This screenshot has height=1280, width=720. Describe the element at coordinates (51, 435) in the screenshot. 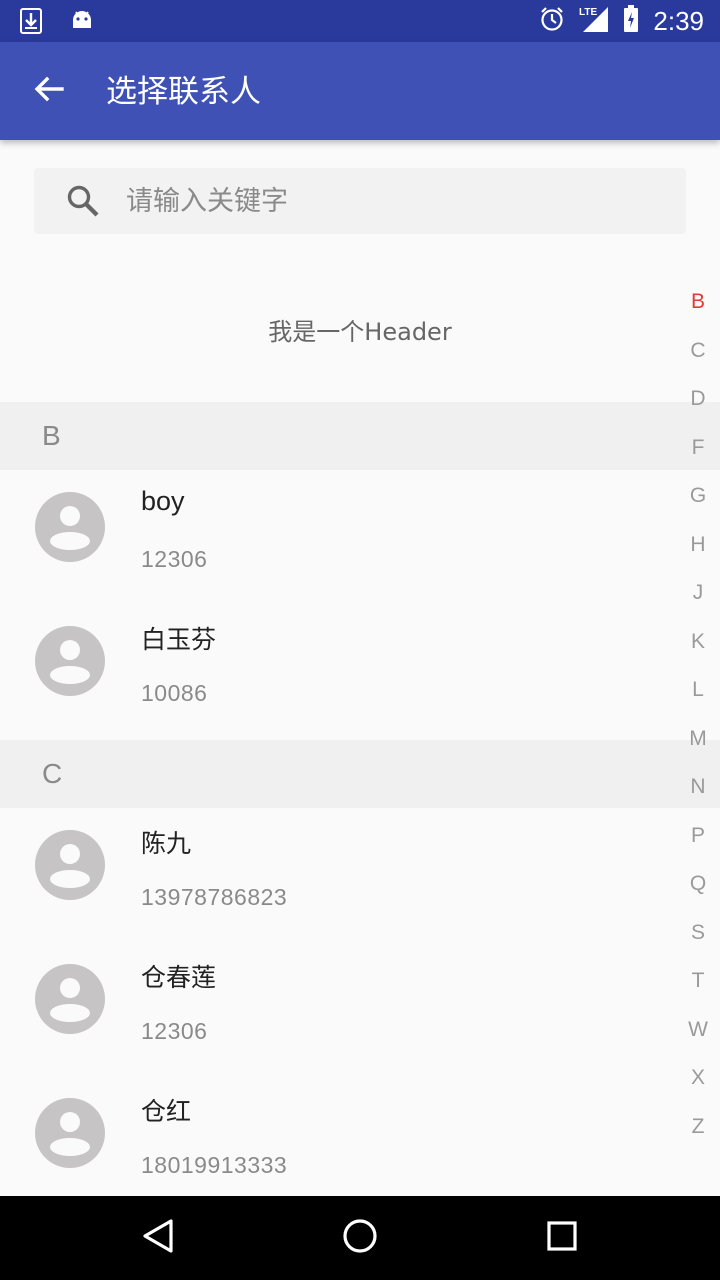

I see `section-letter: B` at that location.